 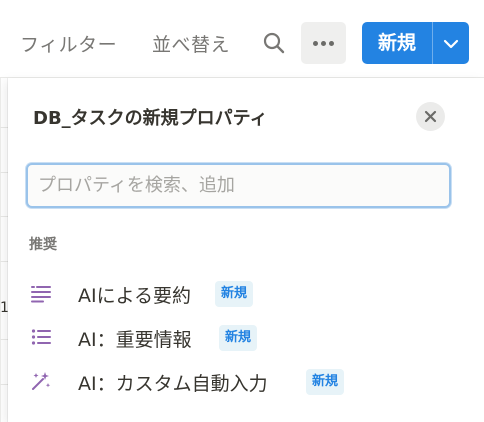 I want to click on filter-button: フィルター, so click(x=68, y=43).